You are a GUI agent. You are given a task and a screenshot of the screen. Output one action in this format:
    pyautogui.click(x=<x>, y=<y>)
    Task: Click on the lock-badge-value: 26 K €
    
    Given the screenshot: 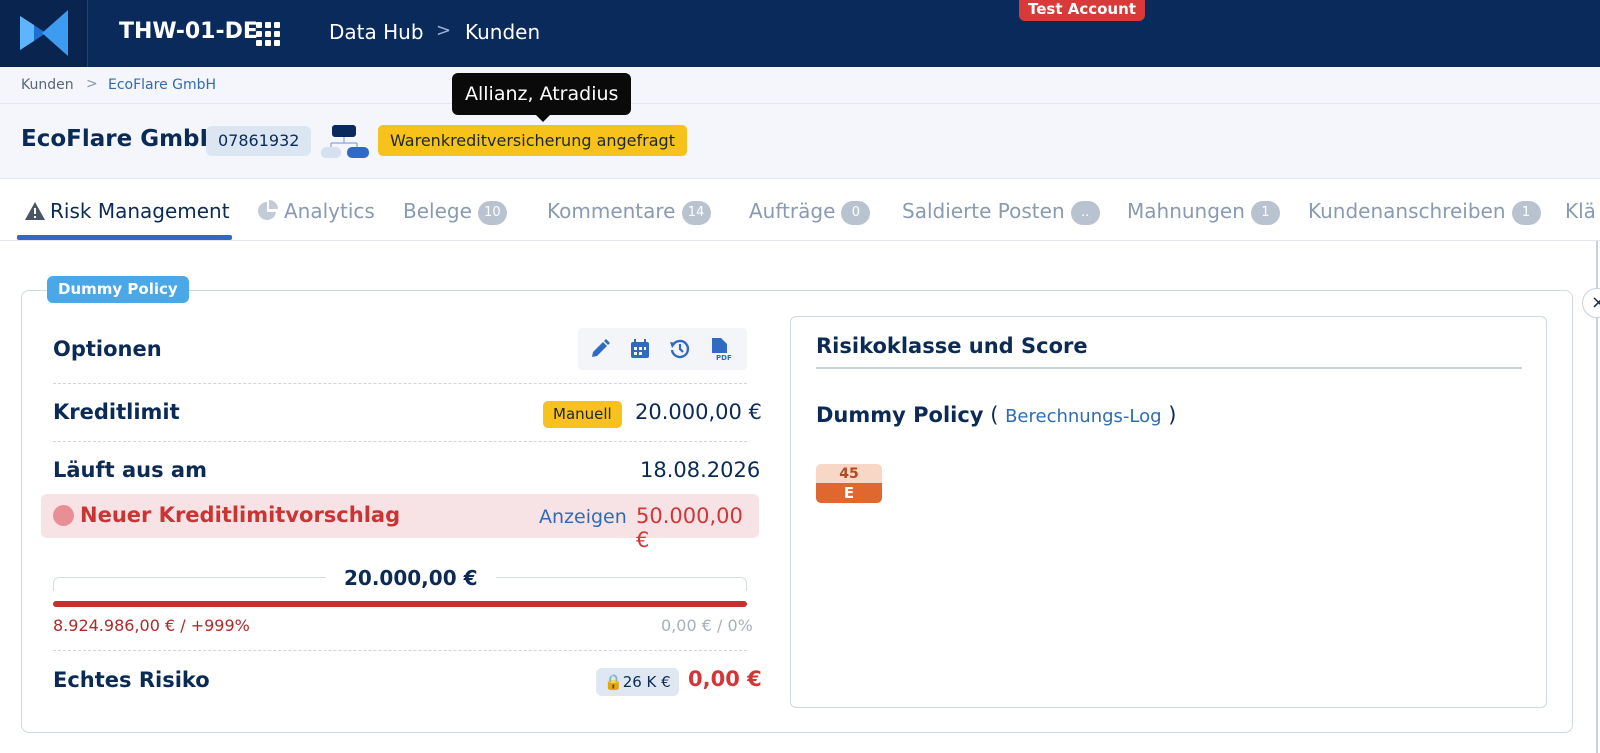 What is the action you would take?
    pyautogui.click(x=646, y=682)
    